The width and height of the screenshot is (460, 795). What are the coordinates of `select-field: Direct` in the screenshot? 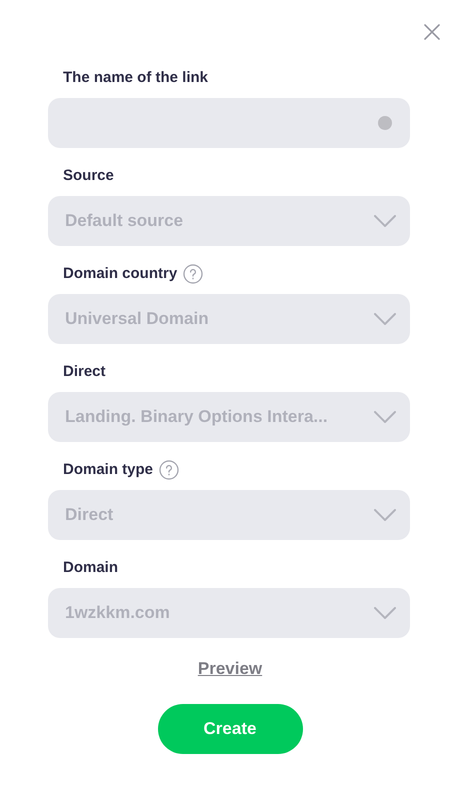 It's located at (229, 515).